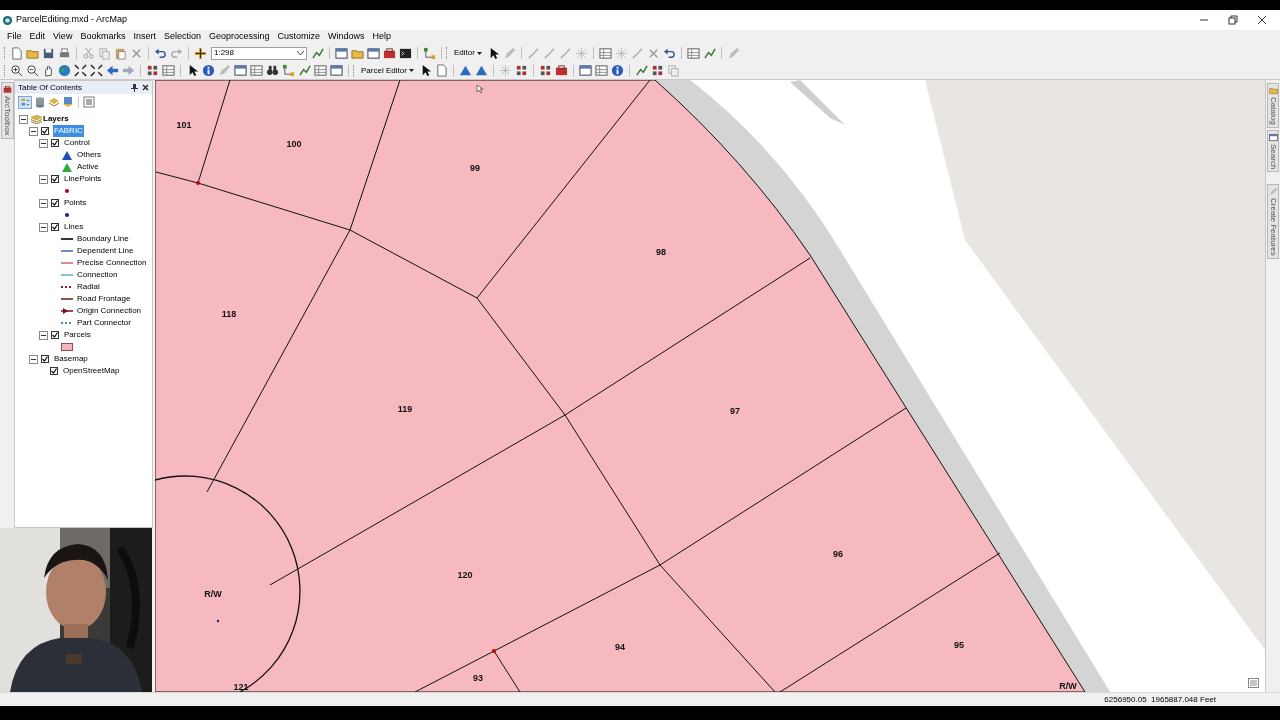 This screenshot has width=1280, height=720. Describe the element at coordinates (387, 70) in the screenshot. I see `parcel-editor-menu: Parcel Editor` at that location.